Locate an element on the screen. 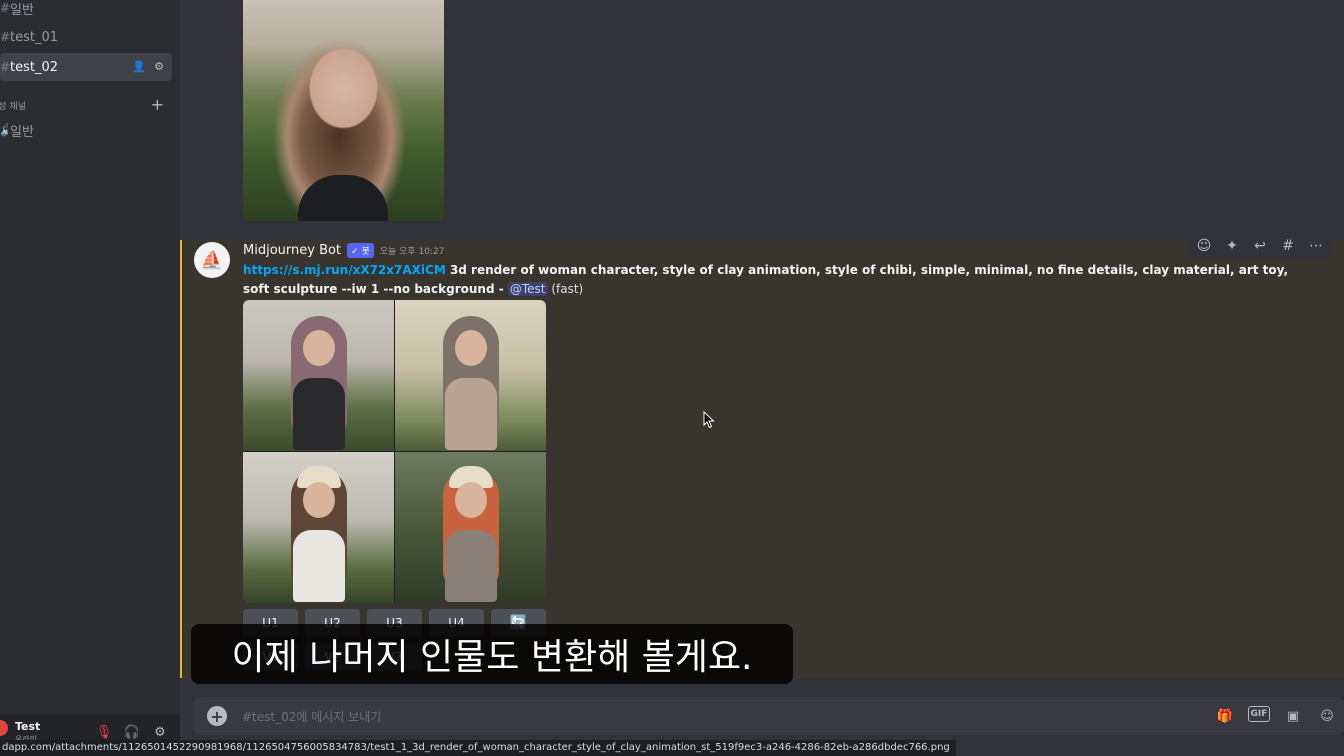 This screenshot has height=756, width=1344. message-composer: + #test_02에 메시지 보내기 🎁 GIF ▣ ☺ is located at coordinates (768, 716).